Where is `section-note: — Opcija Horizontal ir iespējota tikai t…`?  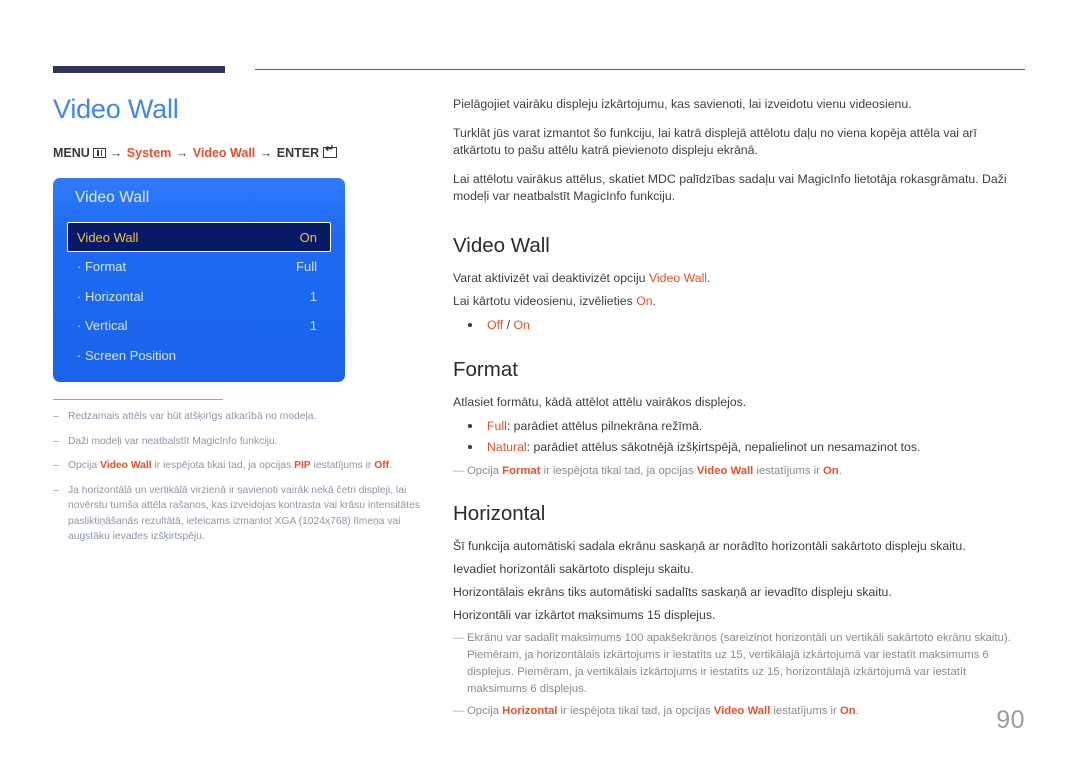 section-note: — Opcija Horizontal ir iespējota tikai t… is located at coordinates (739, 711).